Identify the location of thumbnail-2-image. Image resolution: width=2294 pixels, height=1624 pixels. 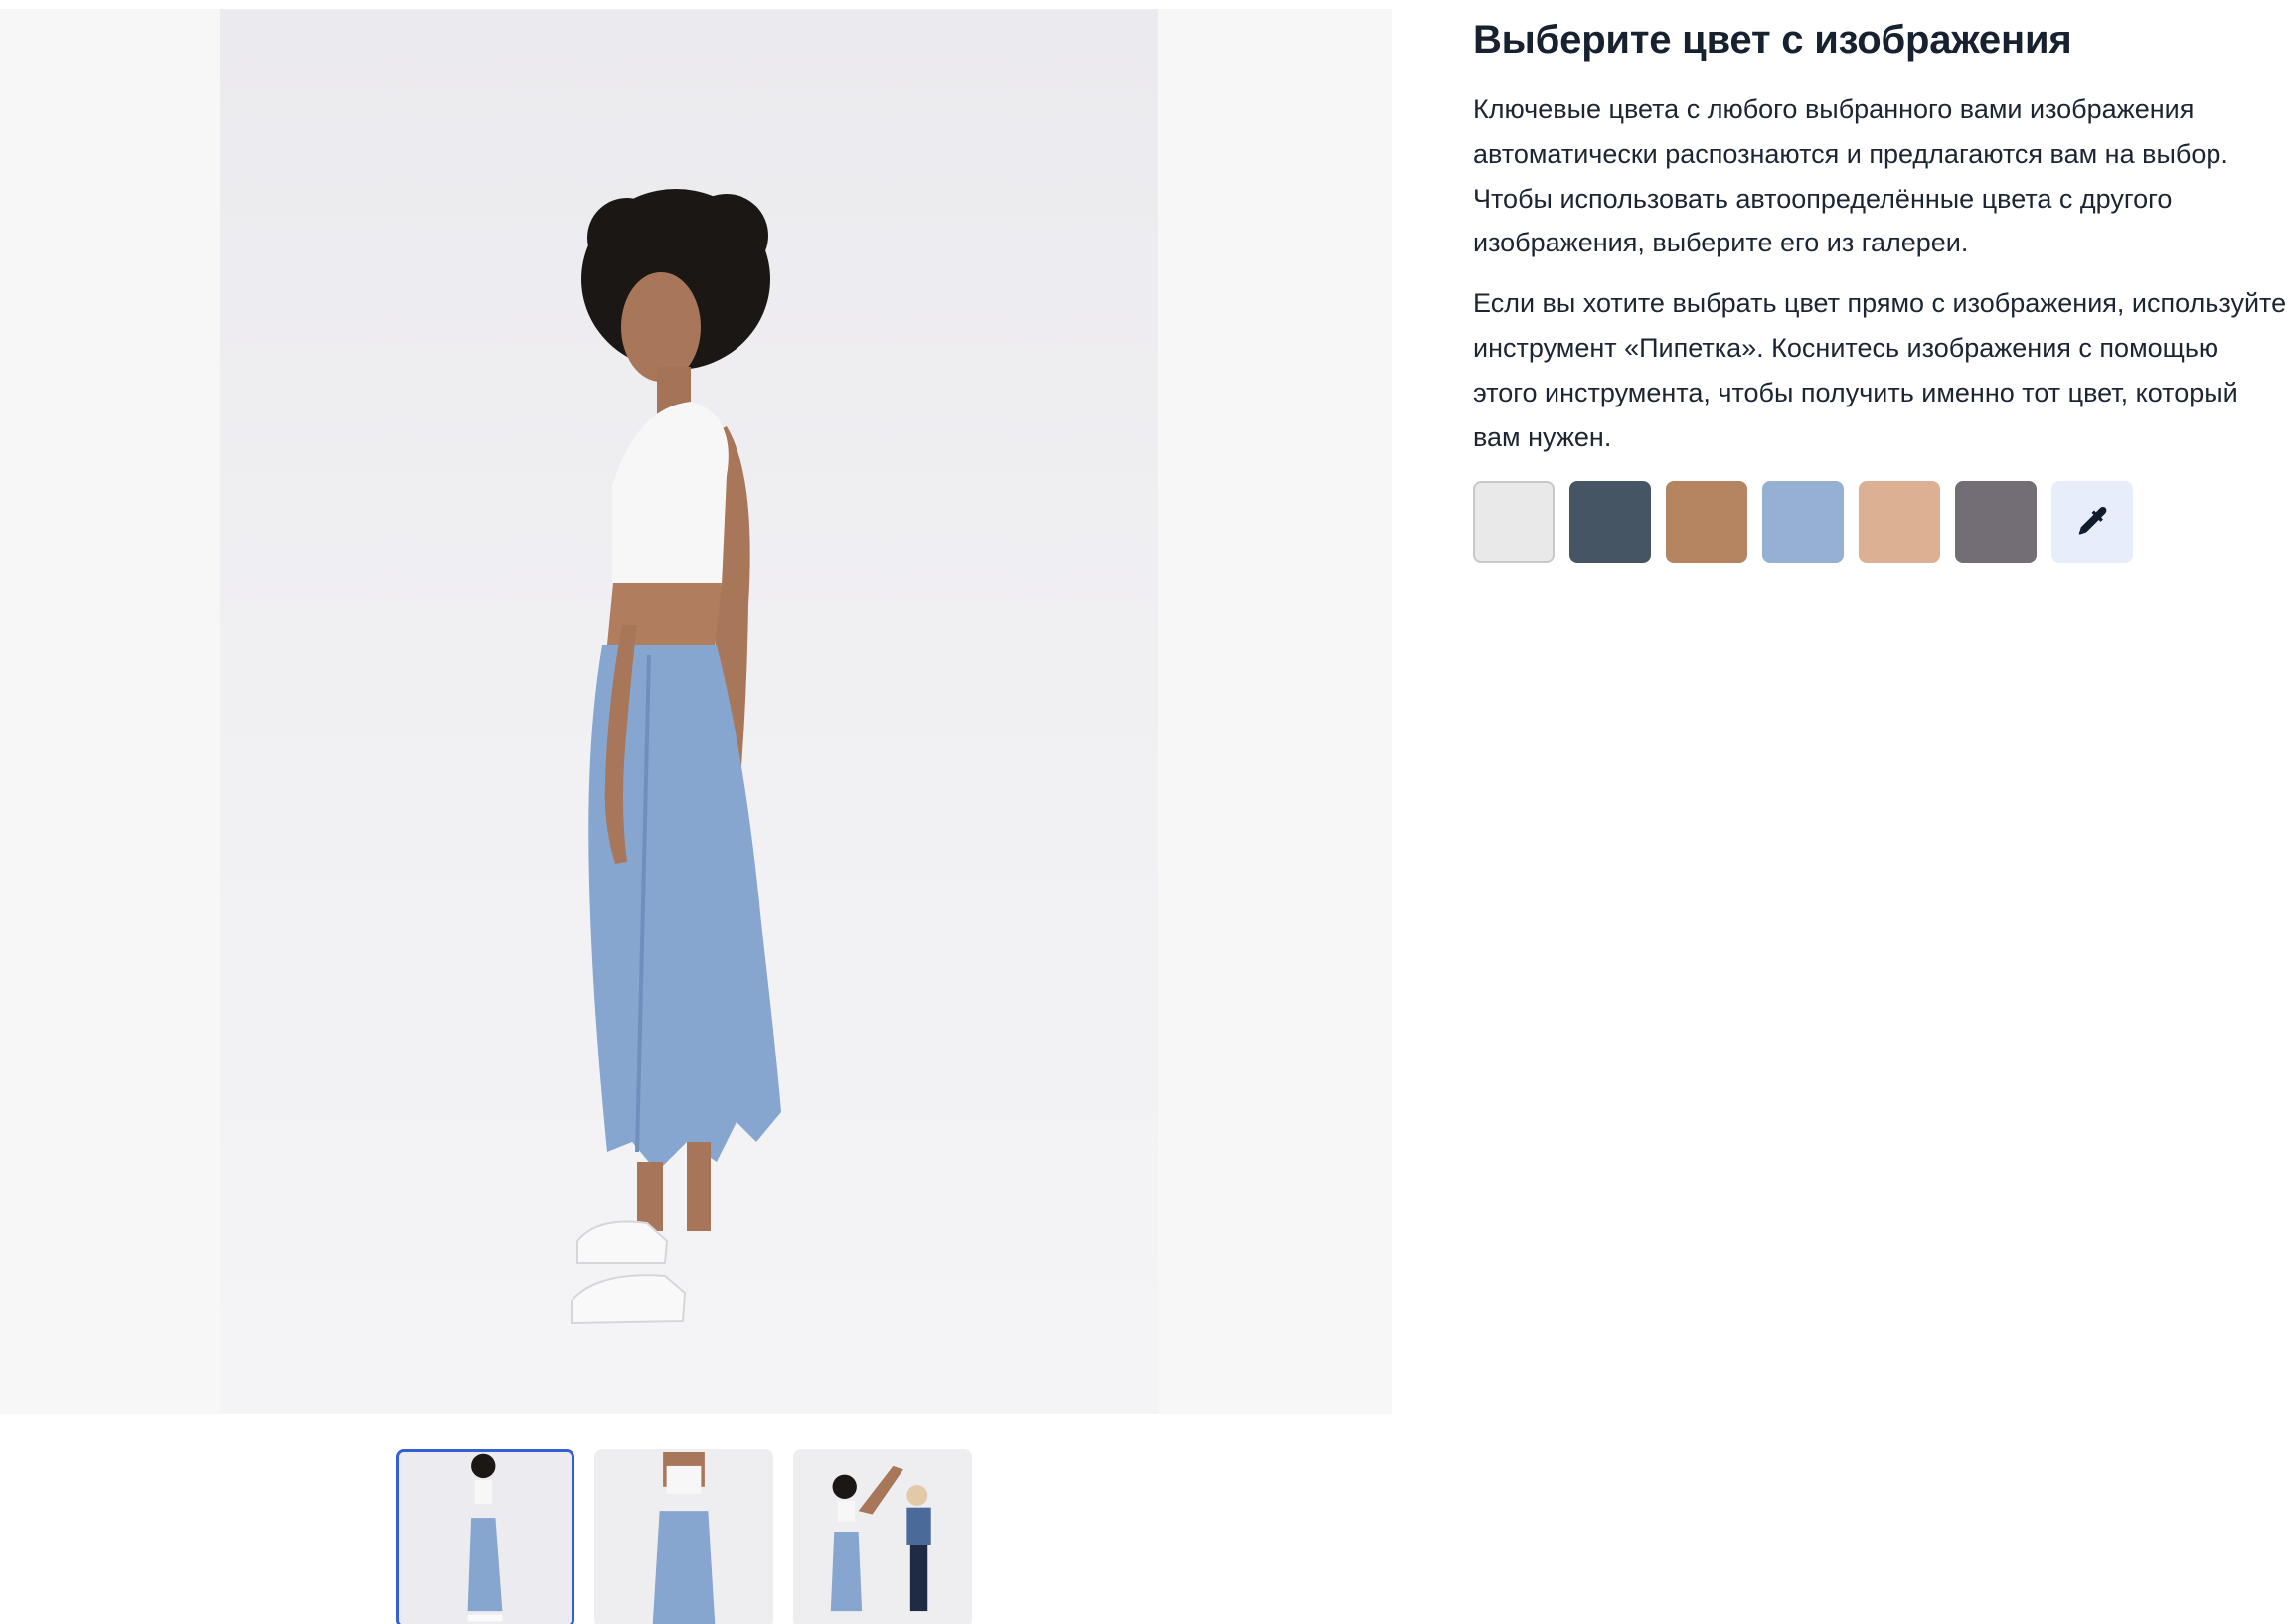
(684, 1538).